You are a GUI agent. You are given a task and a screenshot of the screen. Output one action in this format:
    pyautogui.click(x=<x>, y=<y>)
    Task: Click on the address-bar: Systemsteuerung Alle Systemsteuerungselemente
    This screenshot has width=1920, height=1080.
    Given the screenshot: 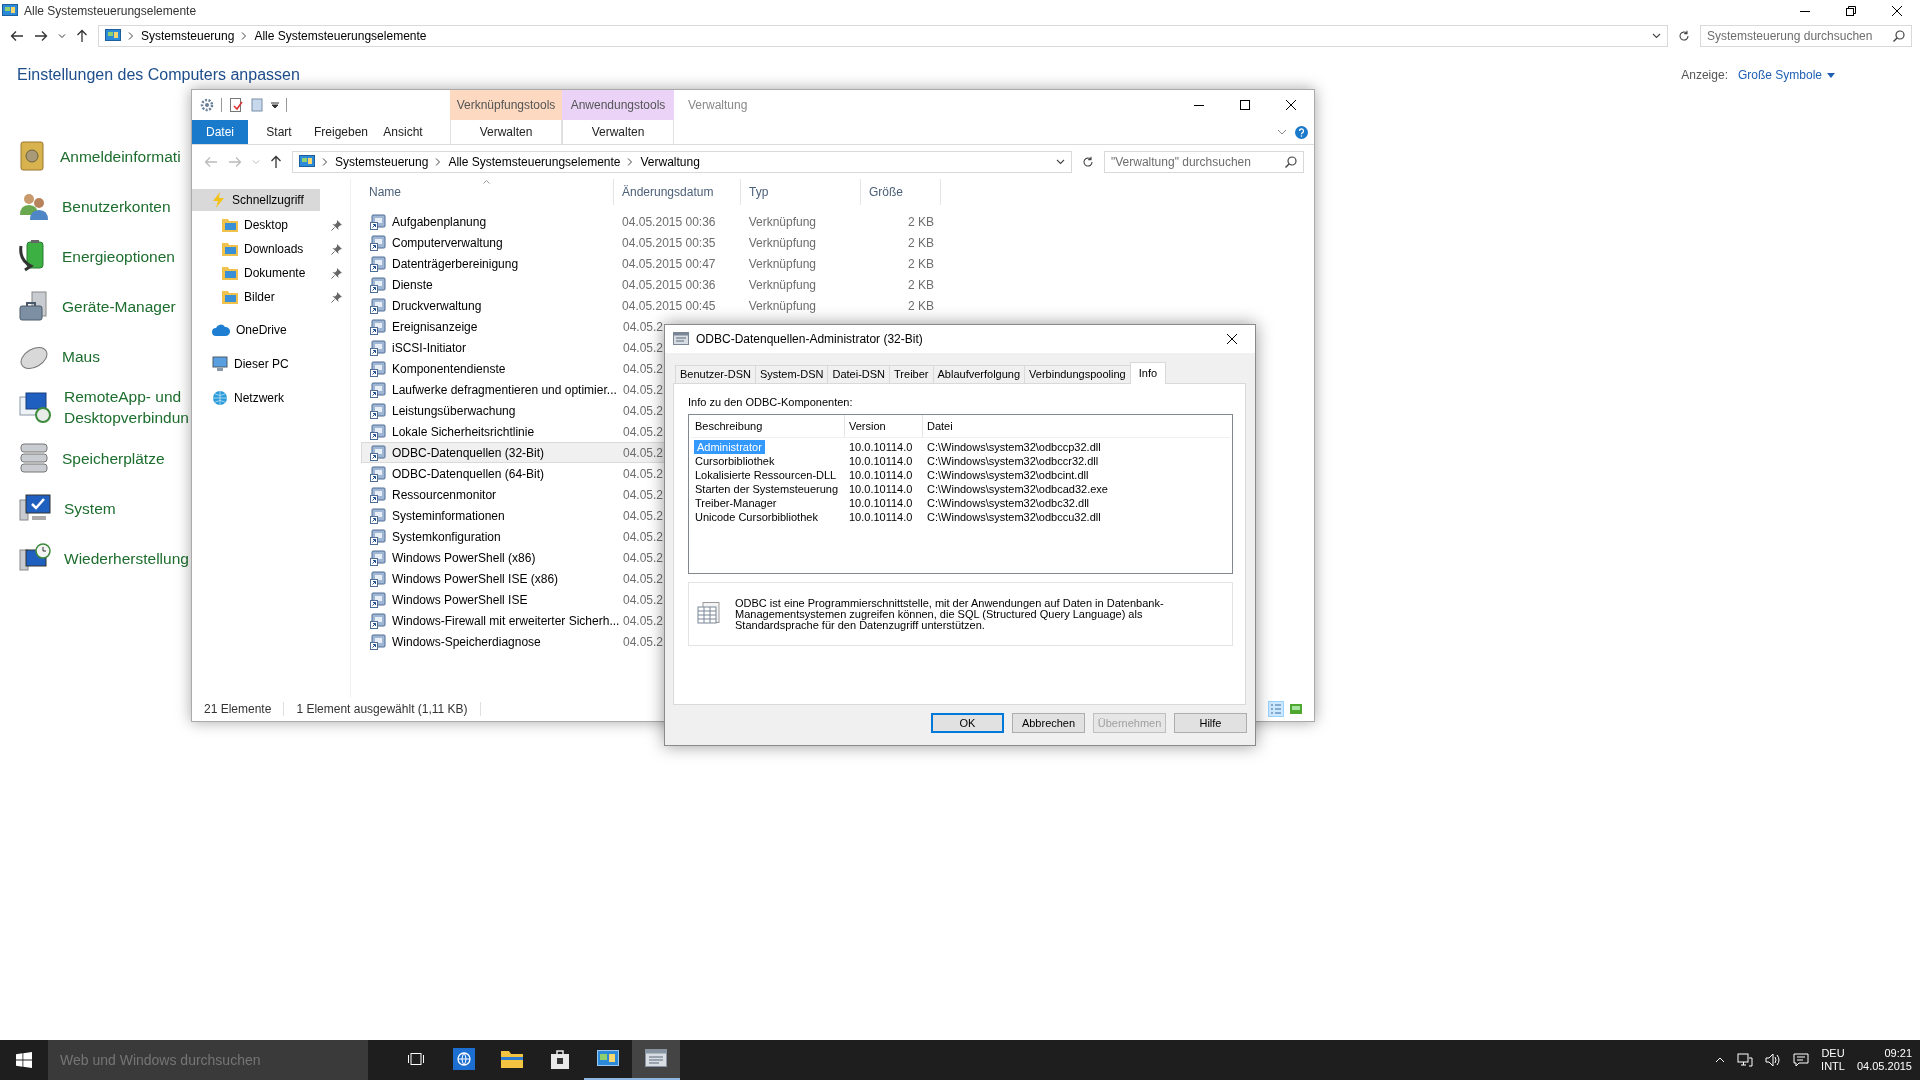 What is the action you would take?
    pyautogui.click(x=883, y=36)
    